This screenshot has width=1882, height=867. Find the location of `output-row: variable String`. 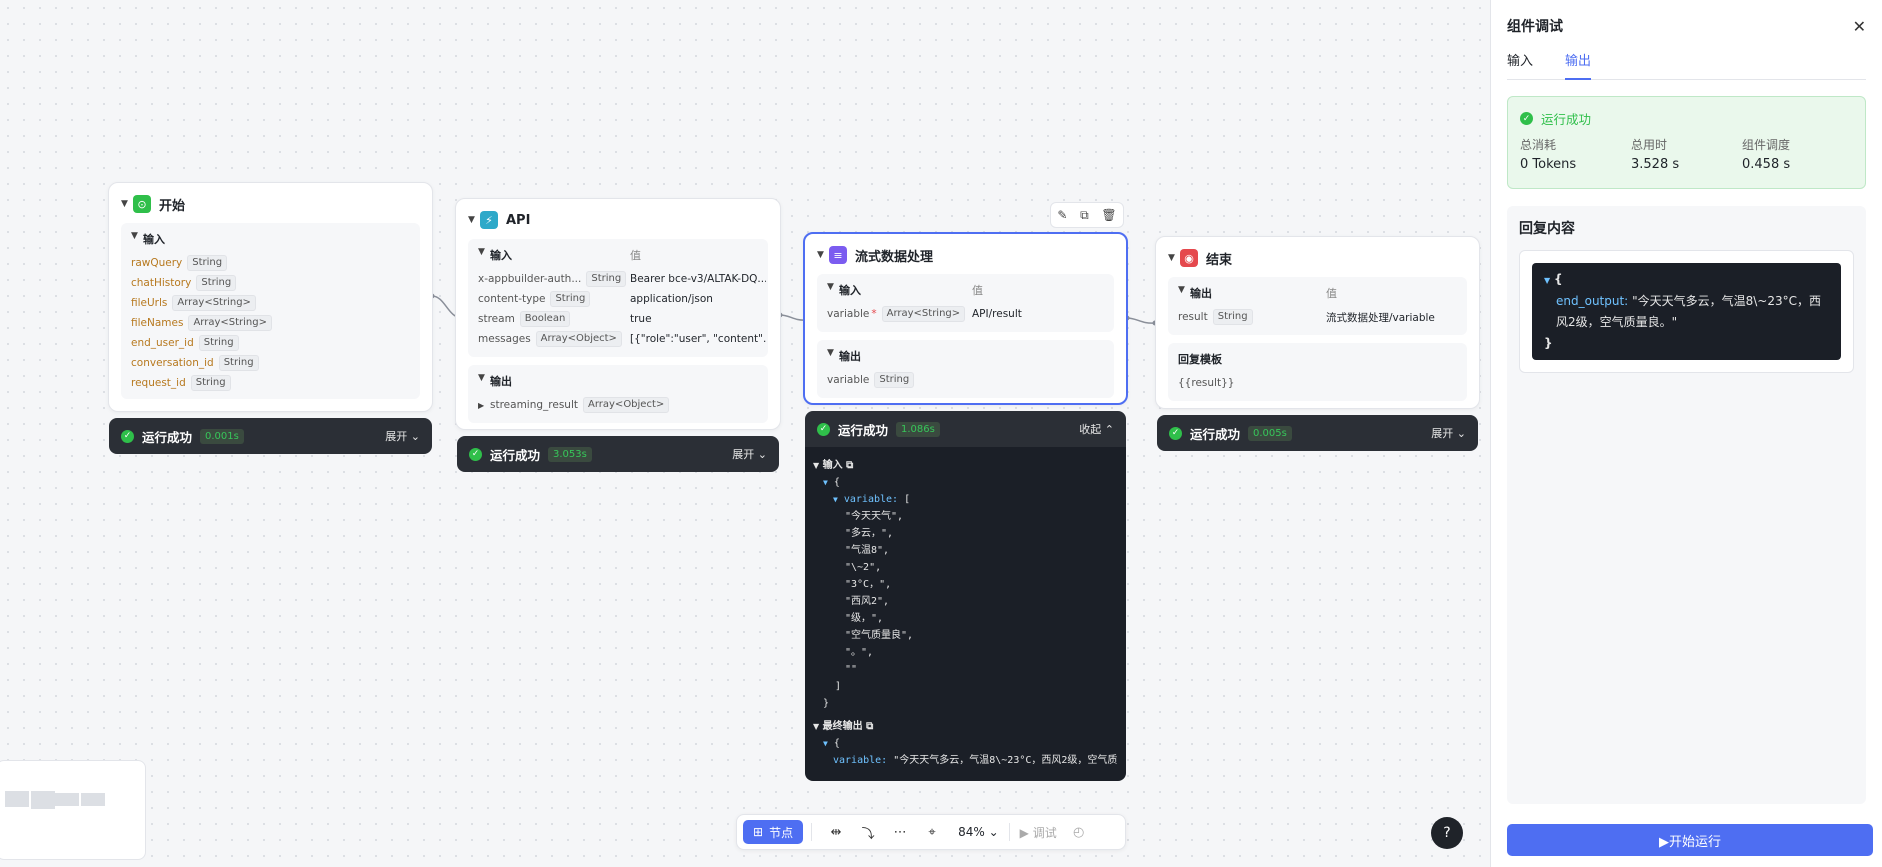

output-row: variable String is located at coordinates (965, 380).